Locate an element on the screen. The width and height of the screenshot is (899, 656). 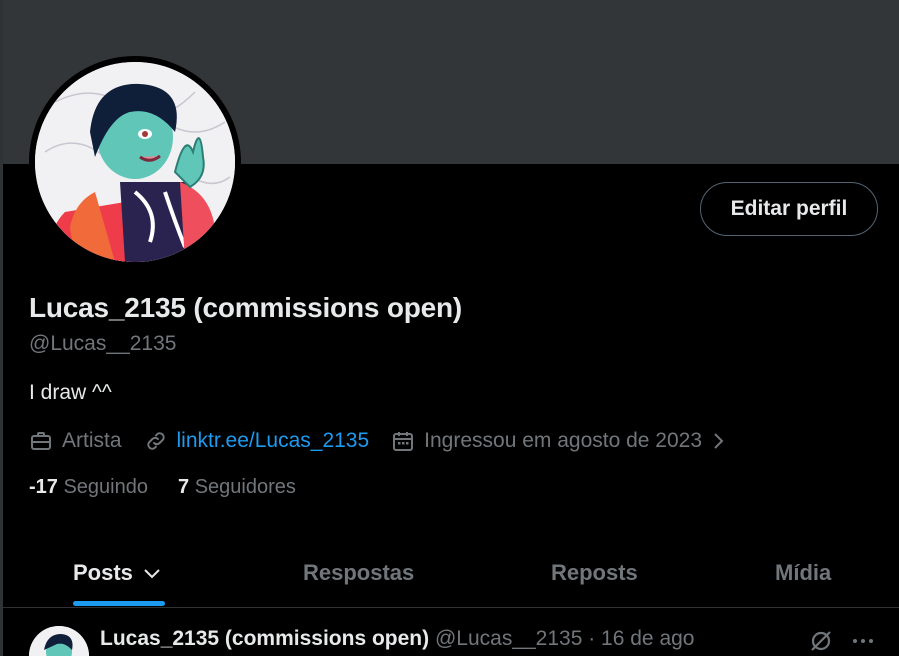
profile-tabs: Posts Respostas Reposts Mídia is located at coordinates (451, 573).